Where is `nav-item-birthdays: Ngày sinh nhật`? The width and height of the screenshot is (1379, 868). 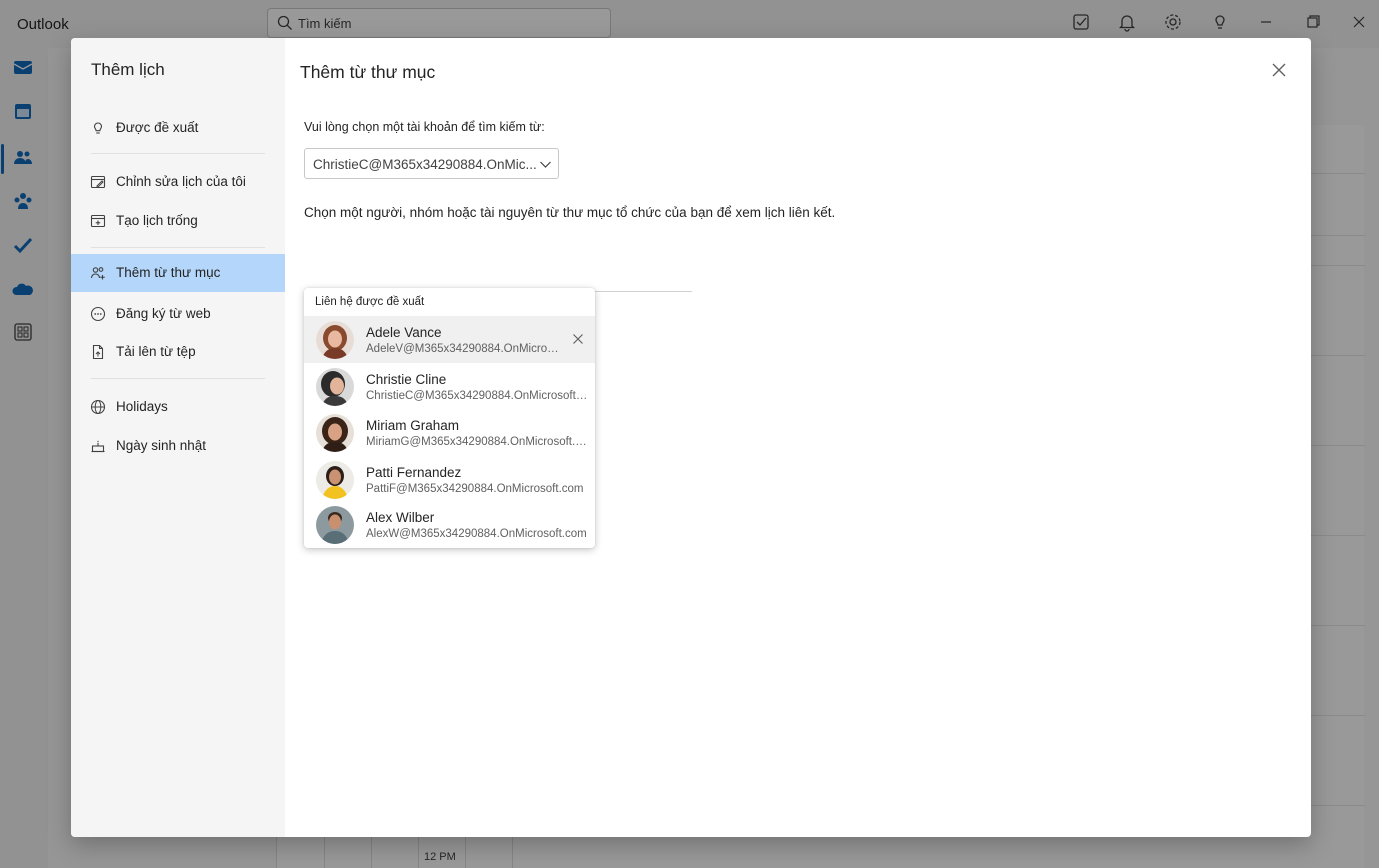
nav-item-birthdays: Ngày sinh nhật is located at coordinates (178, 446).